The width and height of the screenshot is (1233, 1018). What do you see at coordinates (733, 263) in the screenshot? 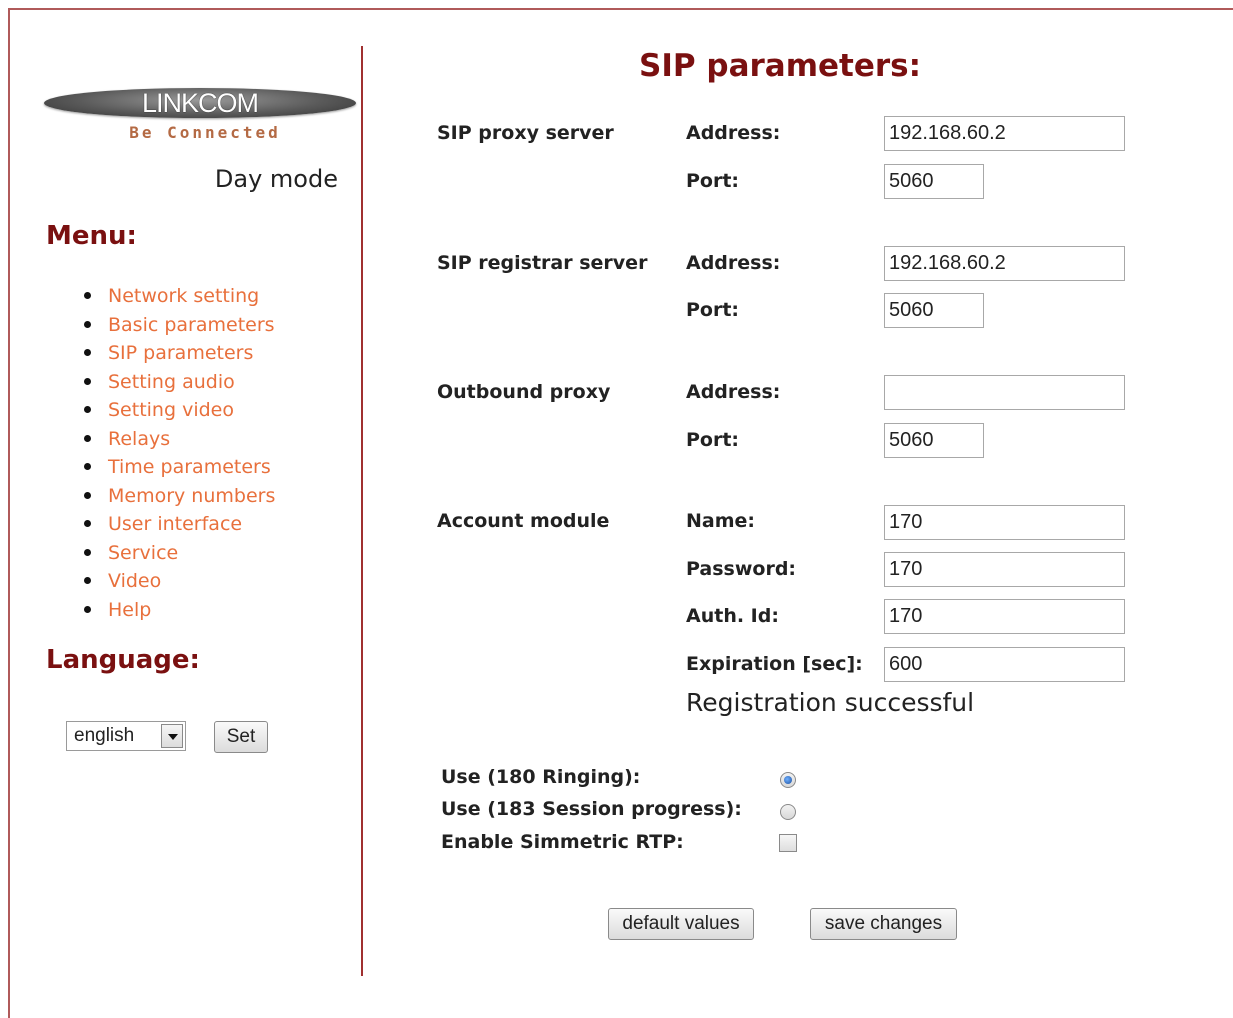
I see `registrar-address-label: Address:` at bounding box center [733, 263].